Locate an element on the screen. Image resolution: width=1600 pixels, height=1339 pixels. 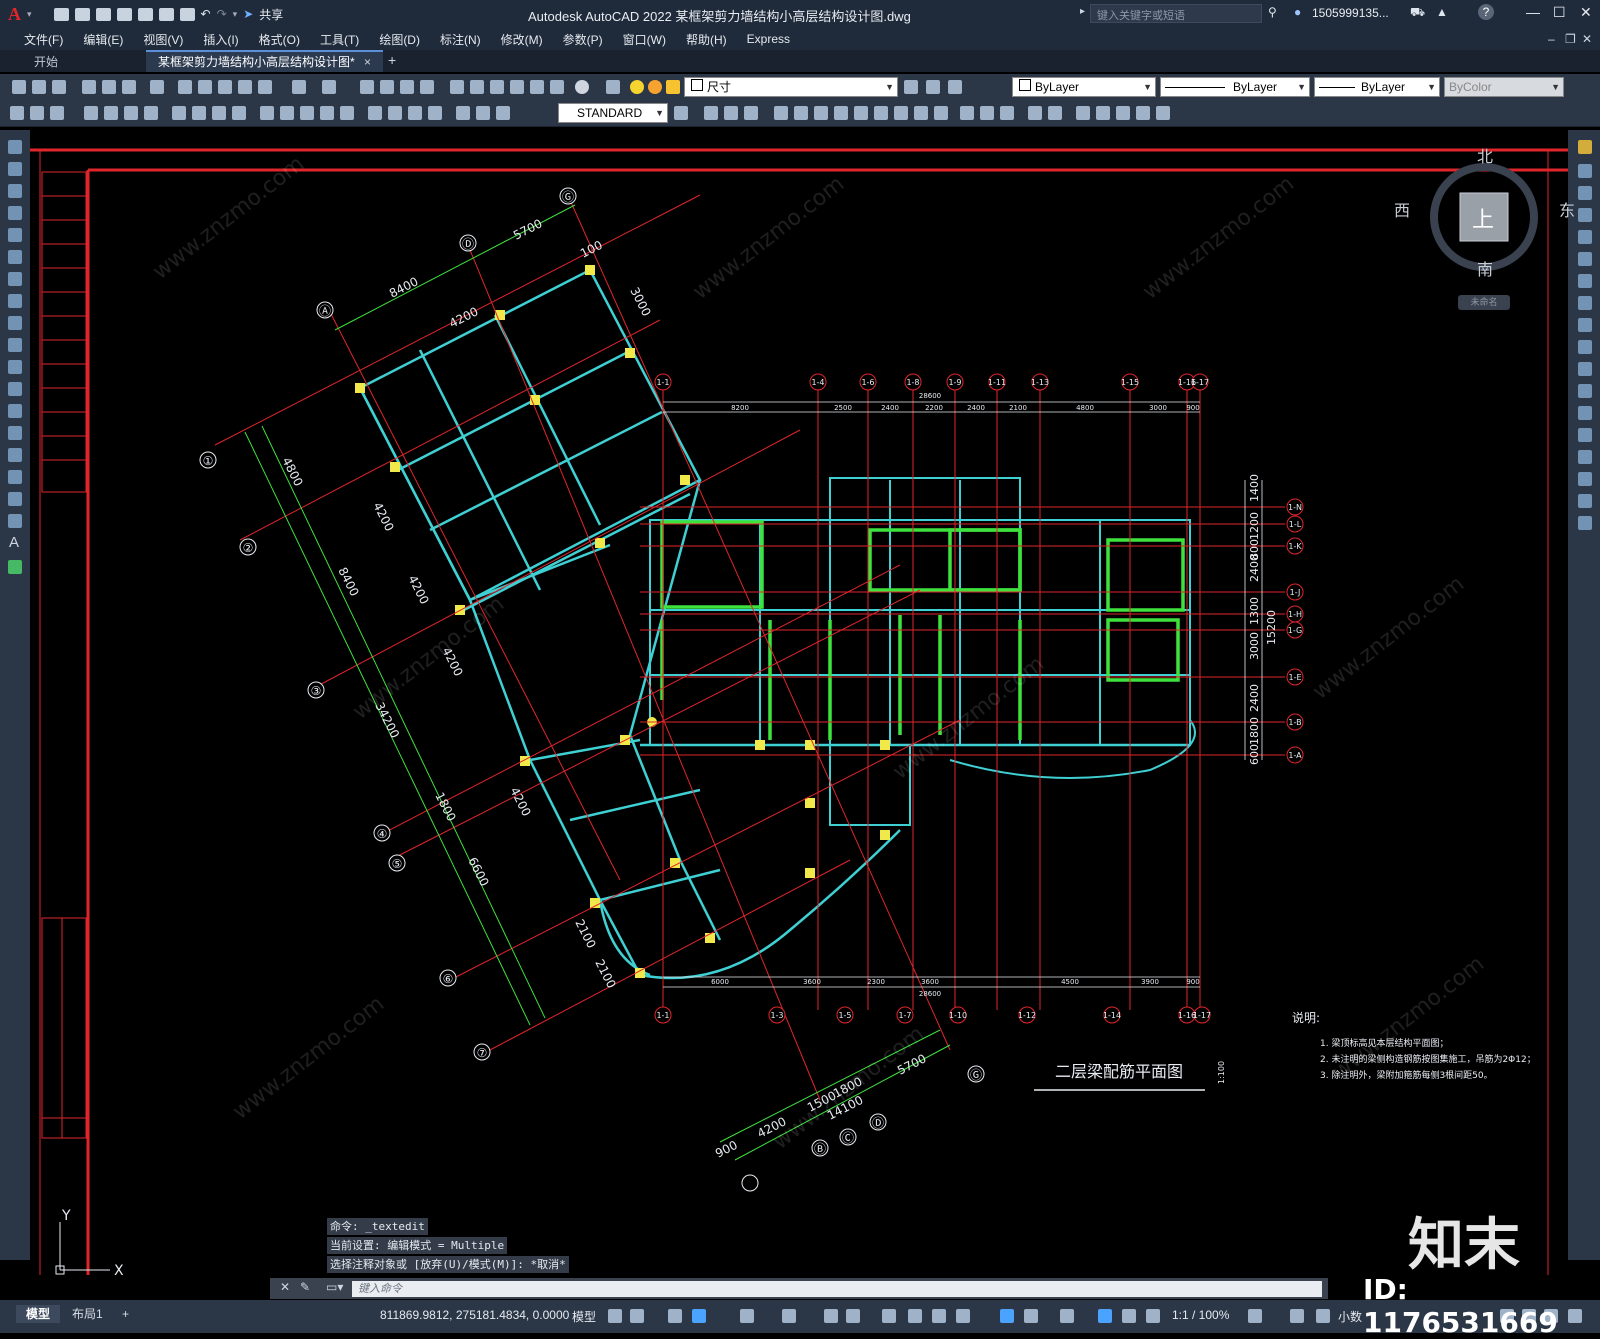
help-icon is located at coordinates (582, 87).